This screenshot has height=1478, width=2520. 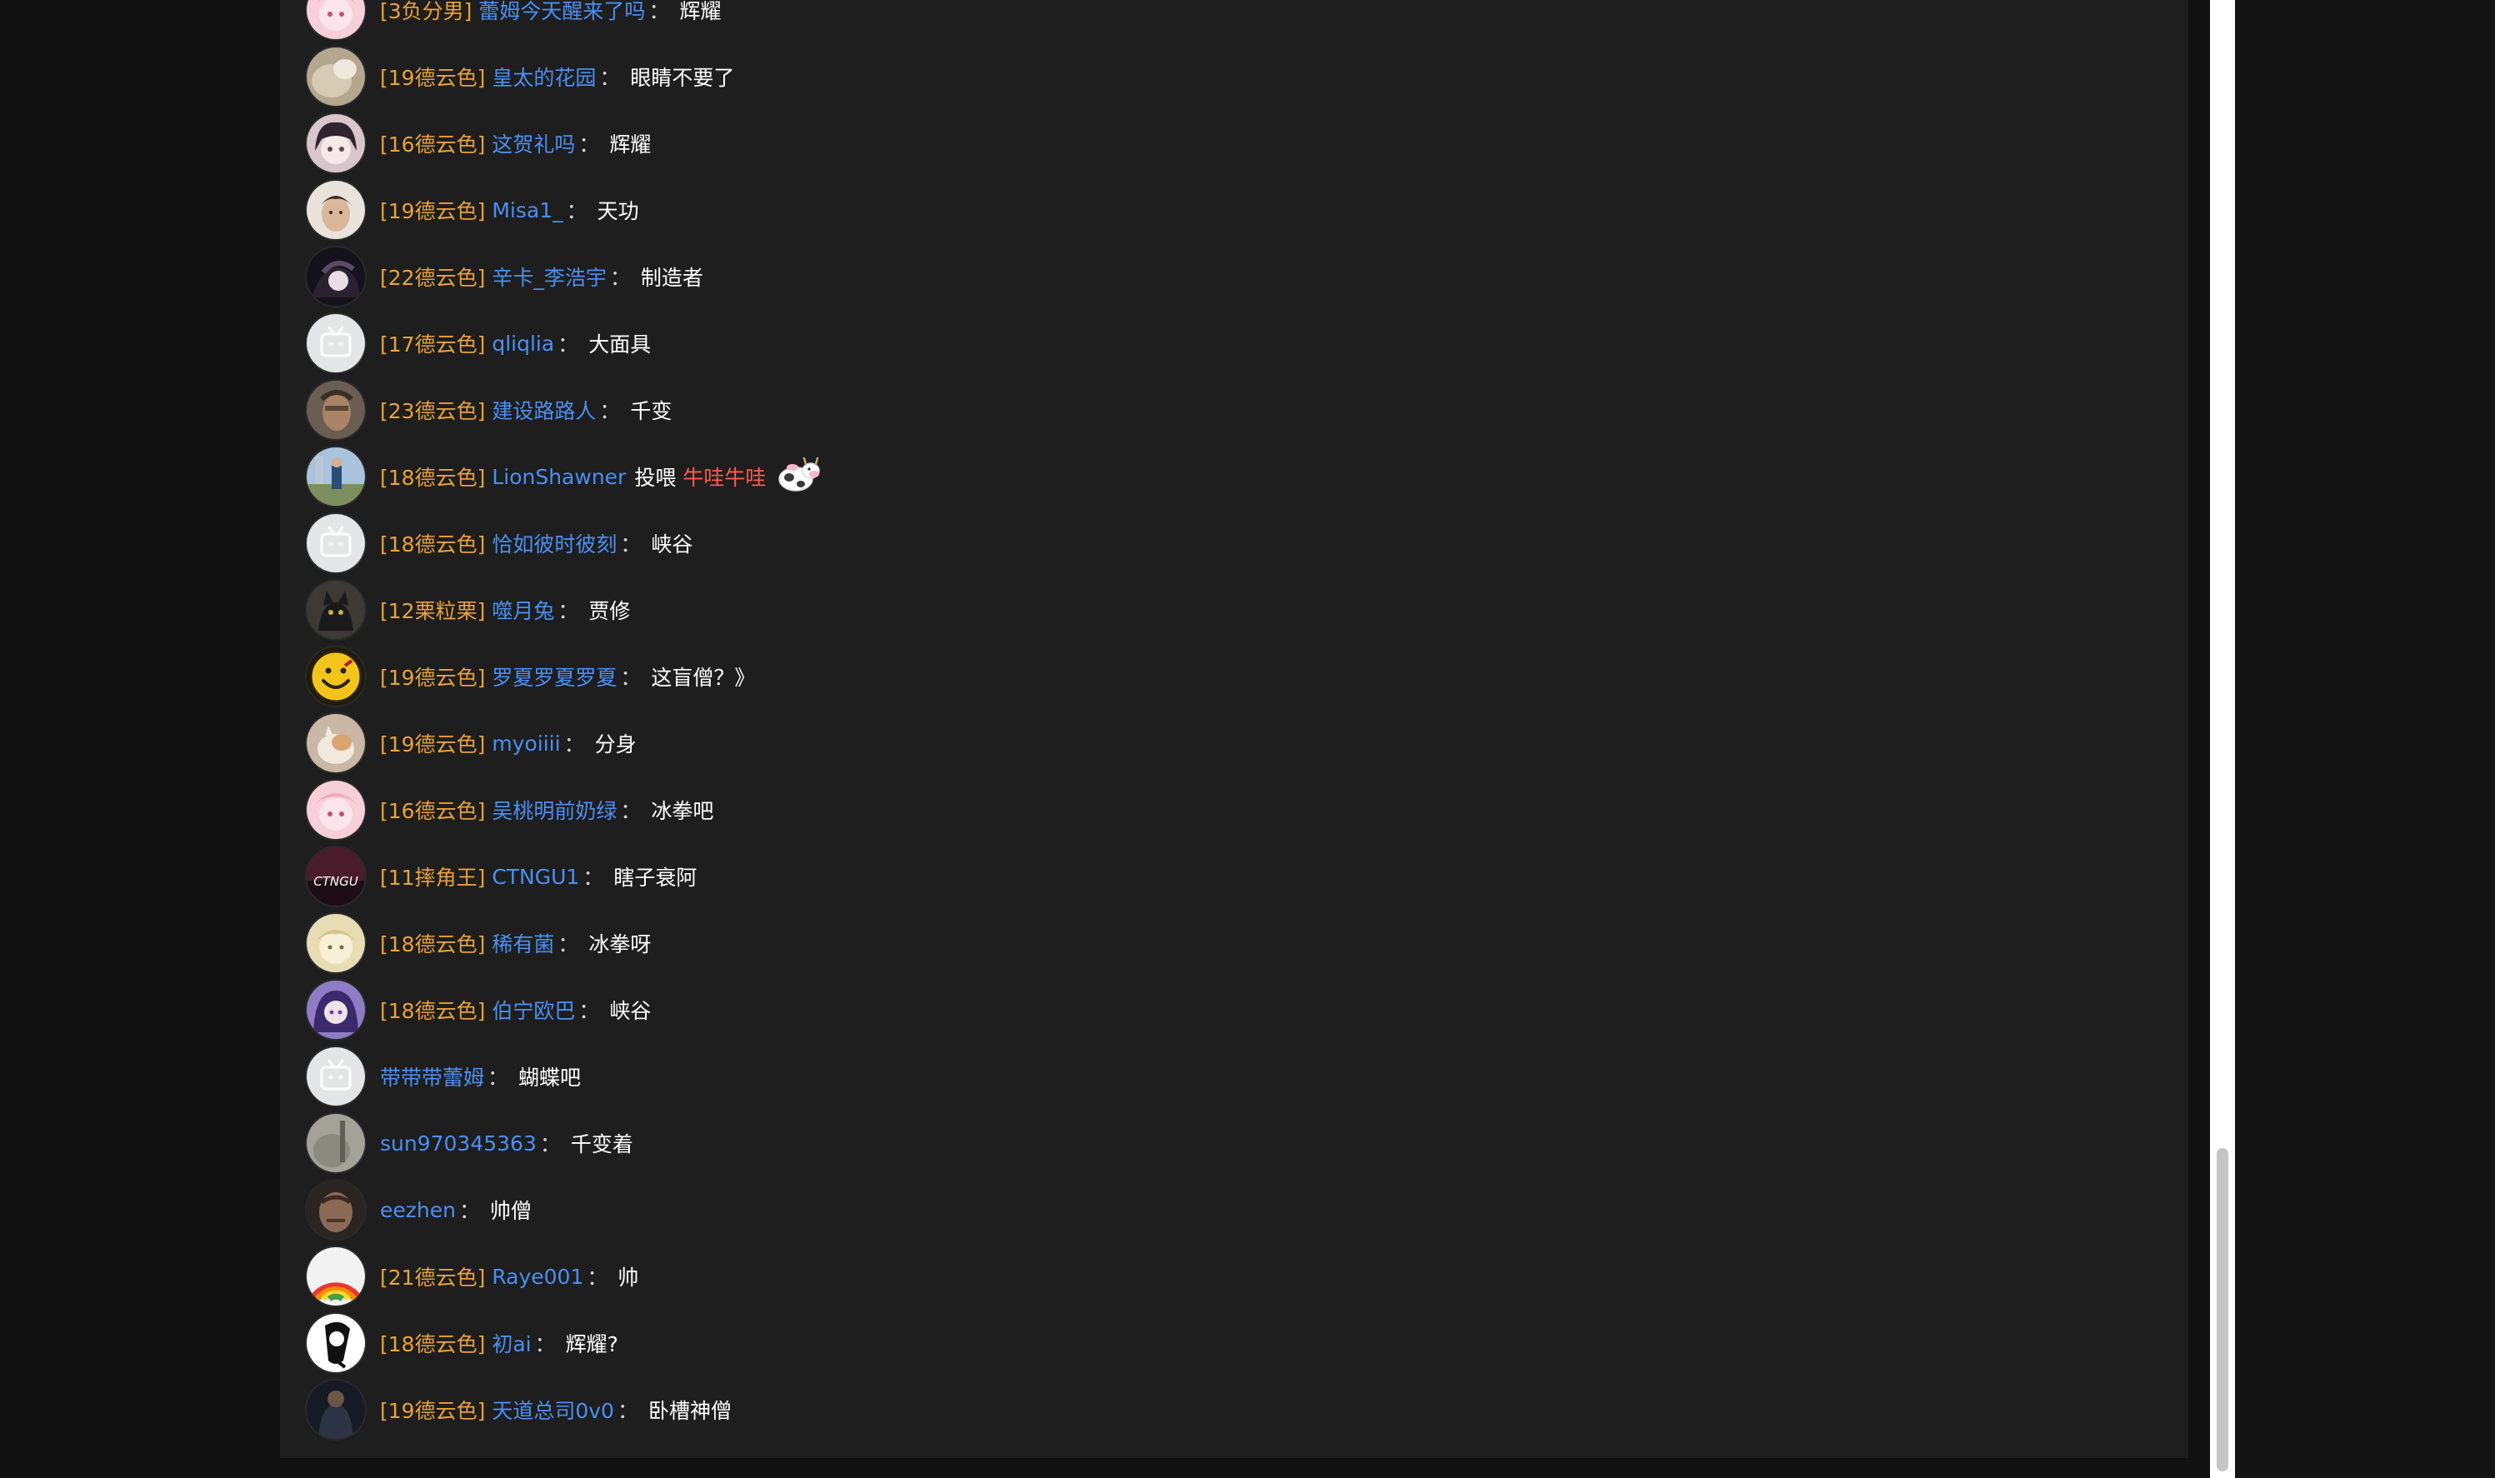 I want to click on message-text: 天功, so click(x=618, y=211).